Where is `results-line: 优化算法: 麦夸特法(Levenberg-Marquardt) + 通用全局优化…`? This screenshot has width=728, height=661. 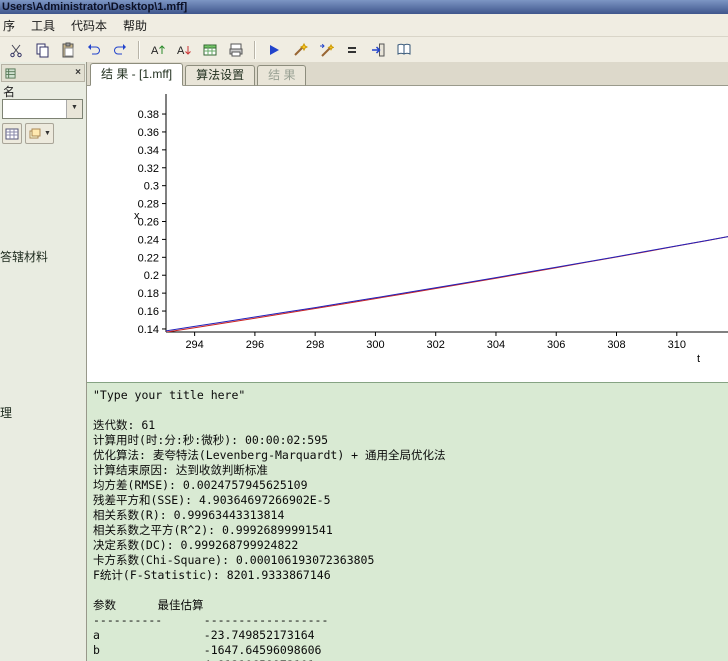 results-line: 优化算法: 麦夸特法(Levenberg-Marquardt) + 通用全局优化… is located at coordinates (269, 455).